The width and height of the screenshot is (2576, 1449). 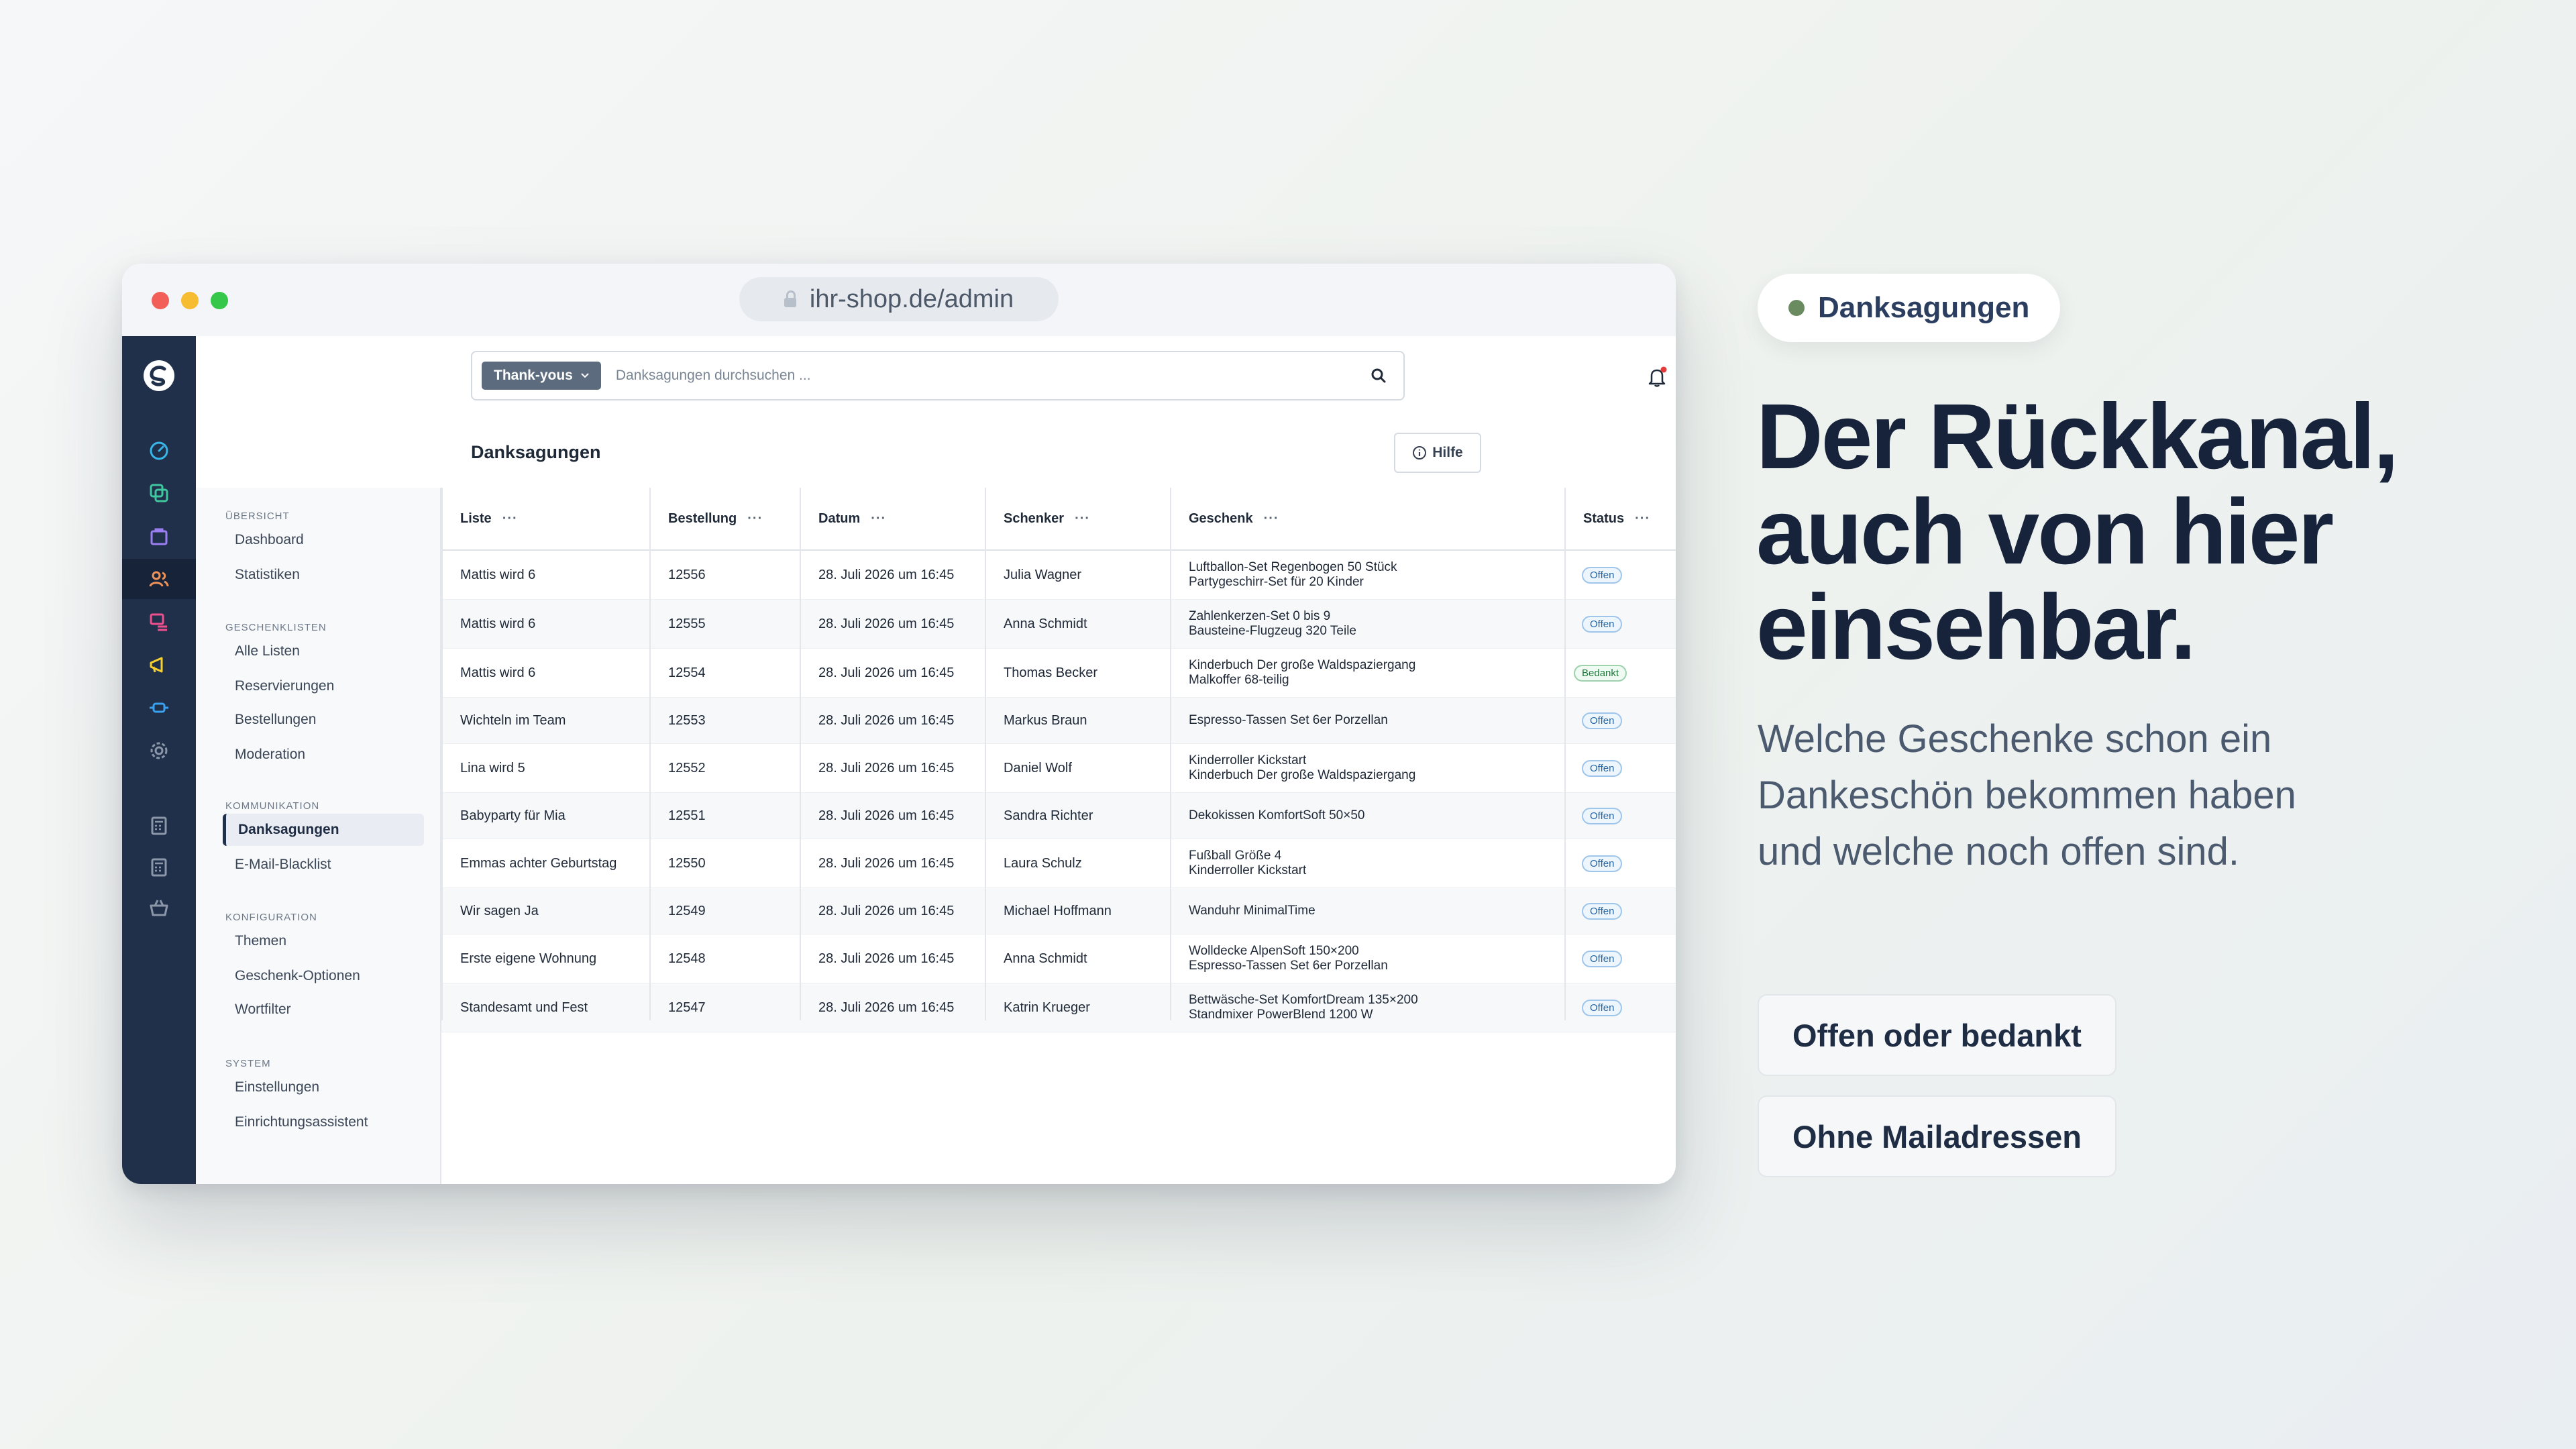 What do you see at coordinates (159, 493) in the screenshot?
I see `rail-catalog` at bounding box center [159, 493].